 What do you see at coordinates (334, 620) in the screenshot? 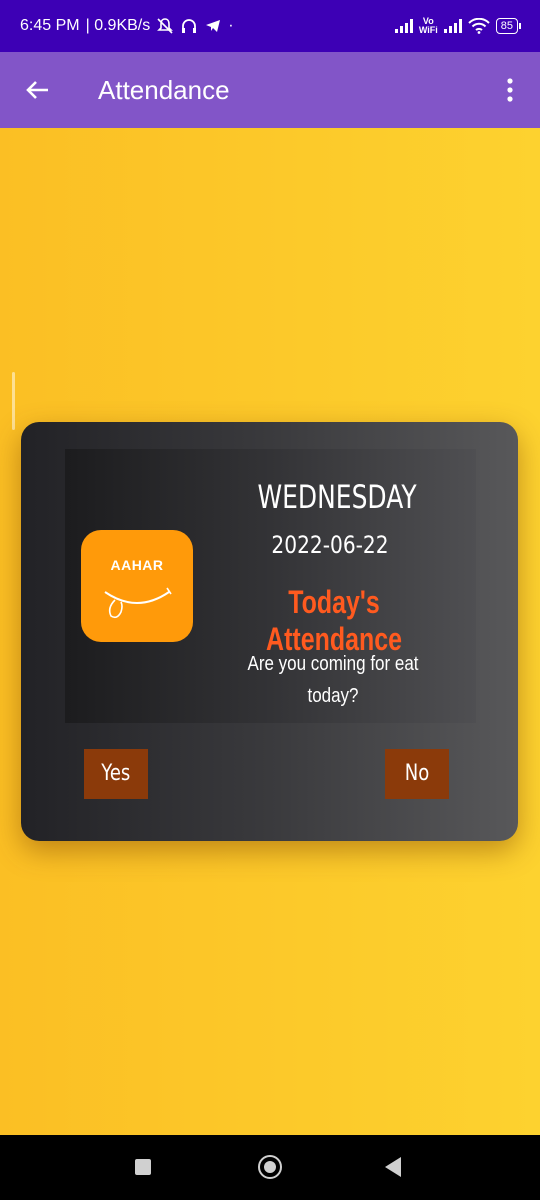
I see `attendance-heading: Today's Attendance` at bounding box center [334, 620].